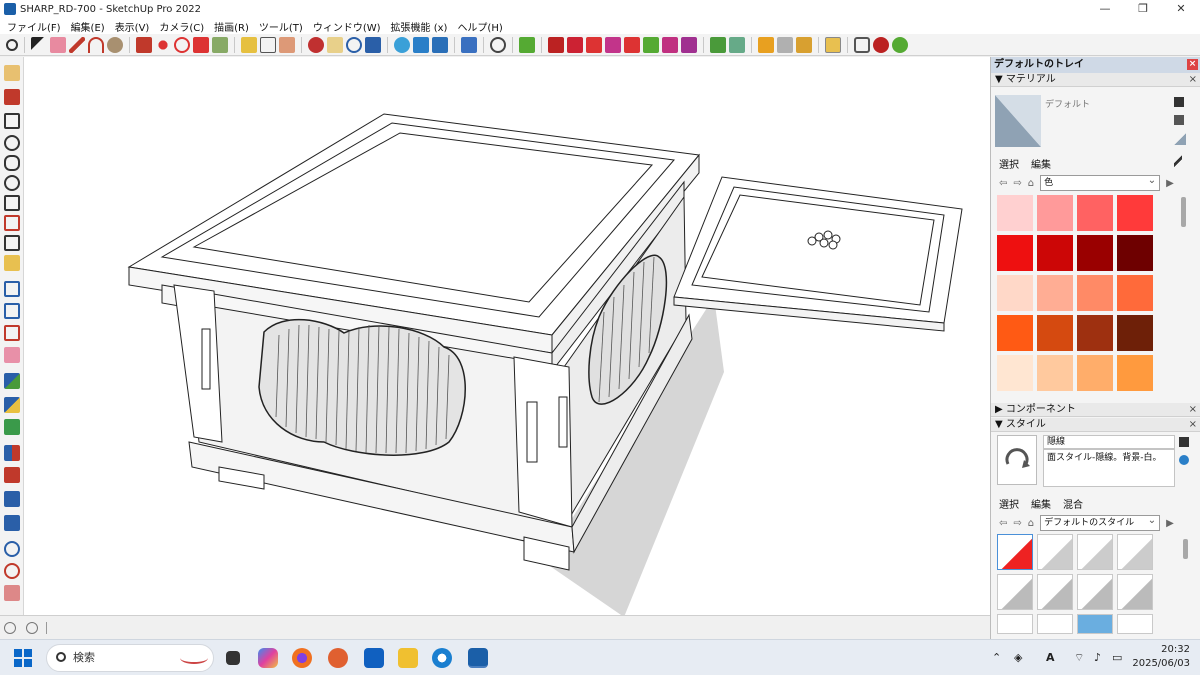 The height and width of the screenshot is (675, 1200). I want to click on axes-icon, so click(287, 44).